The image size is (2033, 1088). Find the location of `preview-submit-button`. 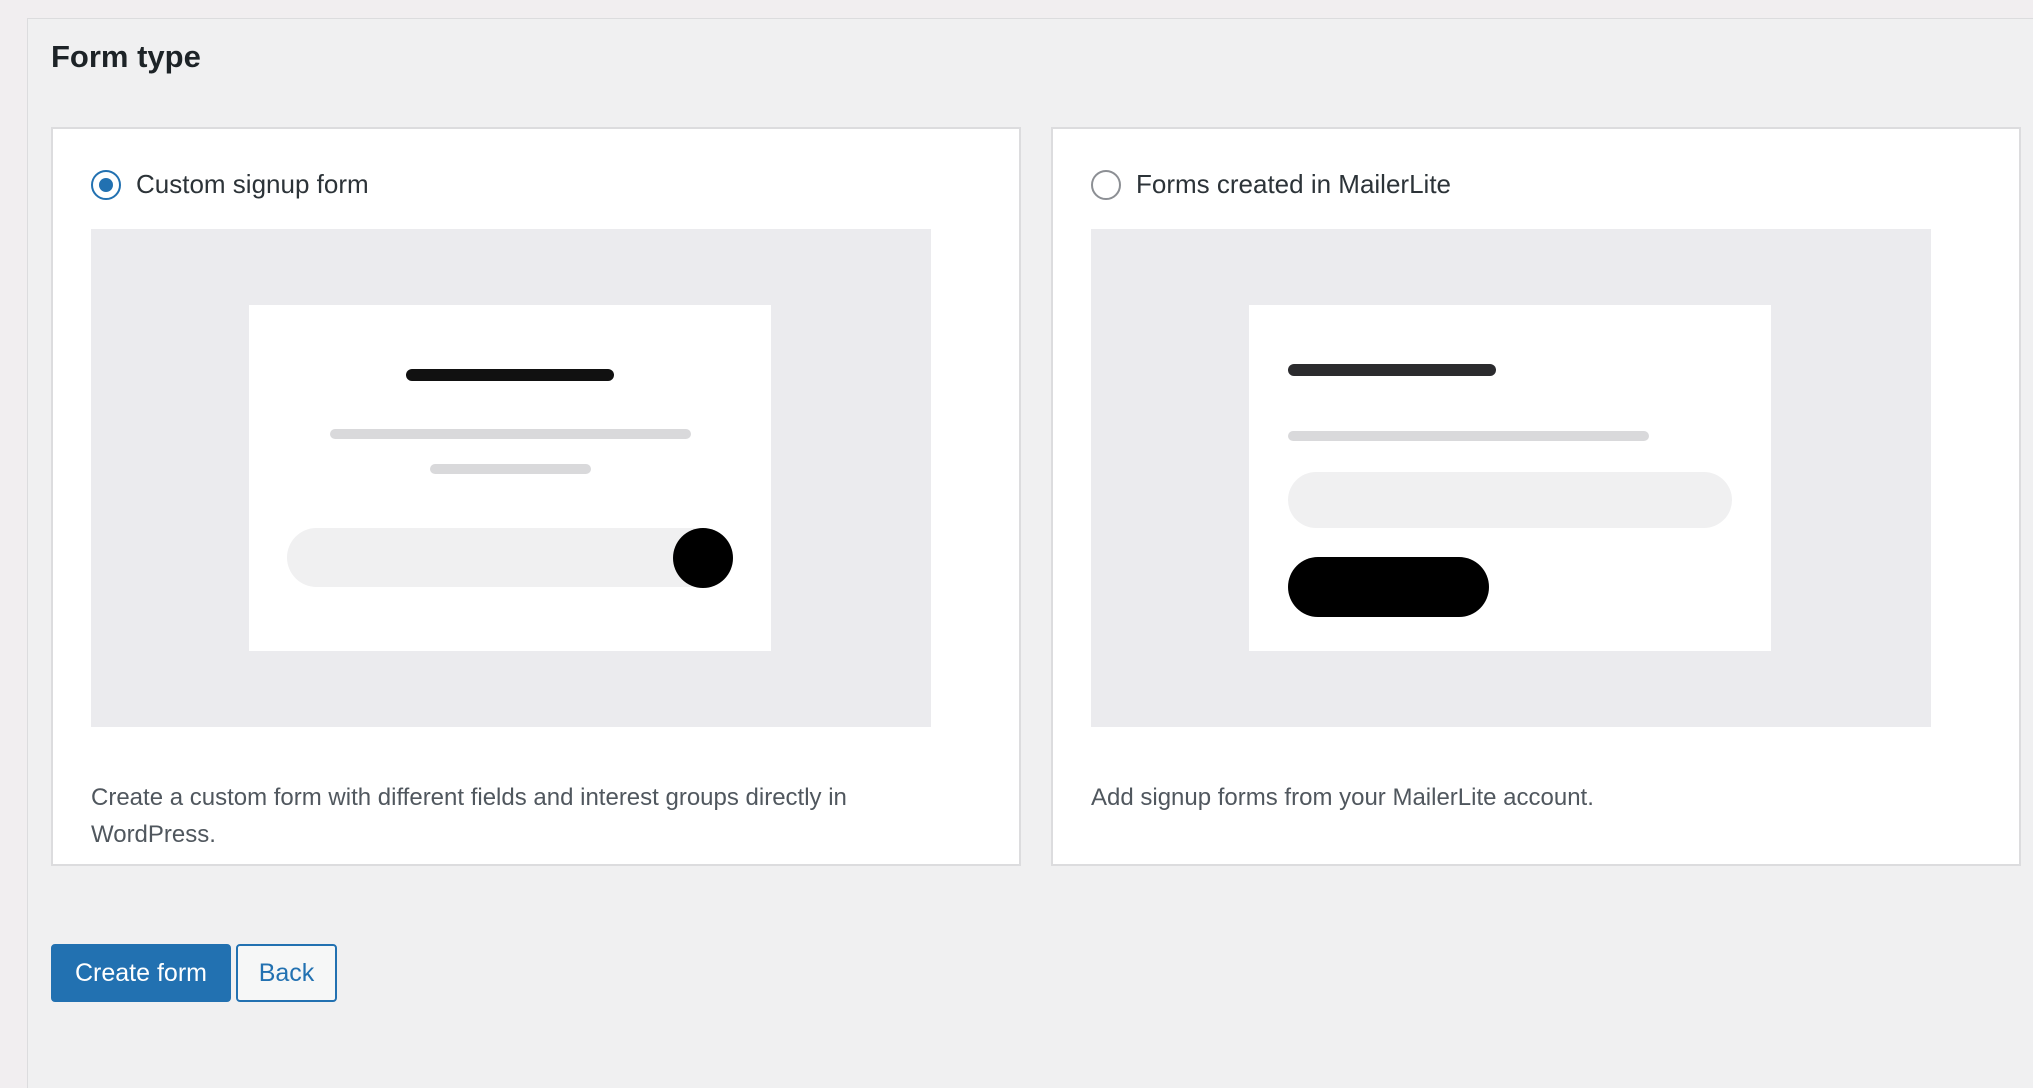

preview-submit-button is located at coordinates (1388, 587).